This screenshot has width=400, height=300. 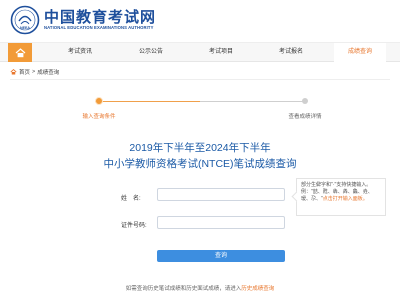 What do you see at coordinates (257, 289) in the screenshot?
I see `history-score-link: 历史成绩查询` at bounding box center [257, 289].